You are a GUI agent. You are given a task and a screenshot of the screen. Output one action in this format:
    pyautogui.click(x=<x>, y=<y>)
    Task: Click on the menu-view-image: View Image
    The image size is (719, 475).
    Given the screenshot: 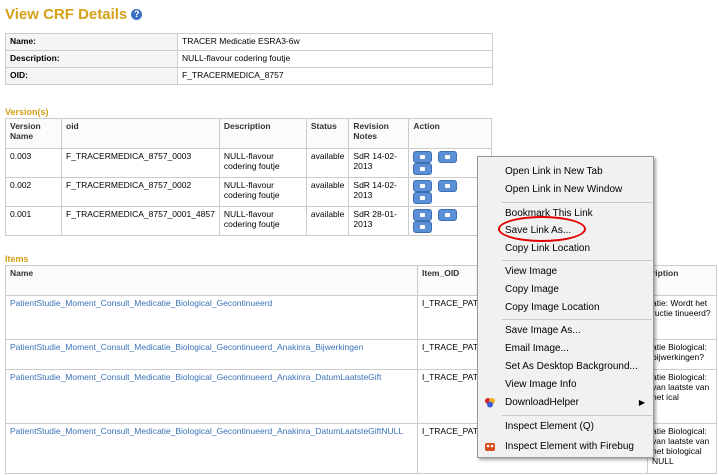 What is the action you would take?
    pyautogui.click(x=565, y=271)
    